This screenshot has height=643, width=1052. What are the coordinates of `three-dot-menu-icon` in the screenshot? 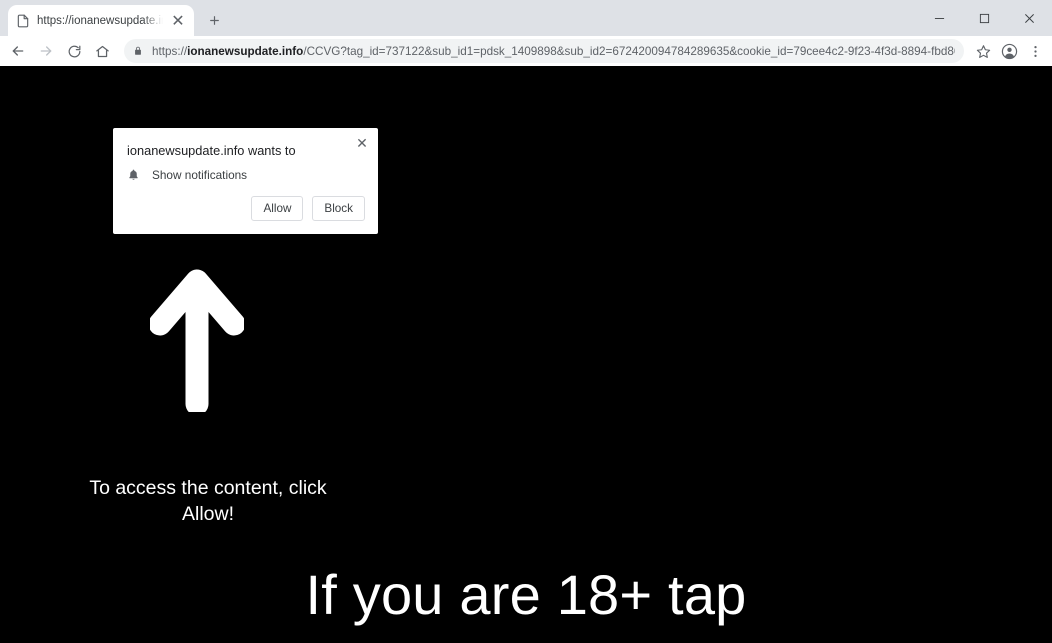 It's located at (1035, 51).